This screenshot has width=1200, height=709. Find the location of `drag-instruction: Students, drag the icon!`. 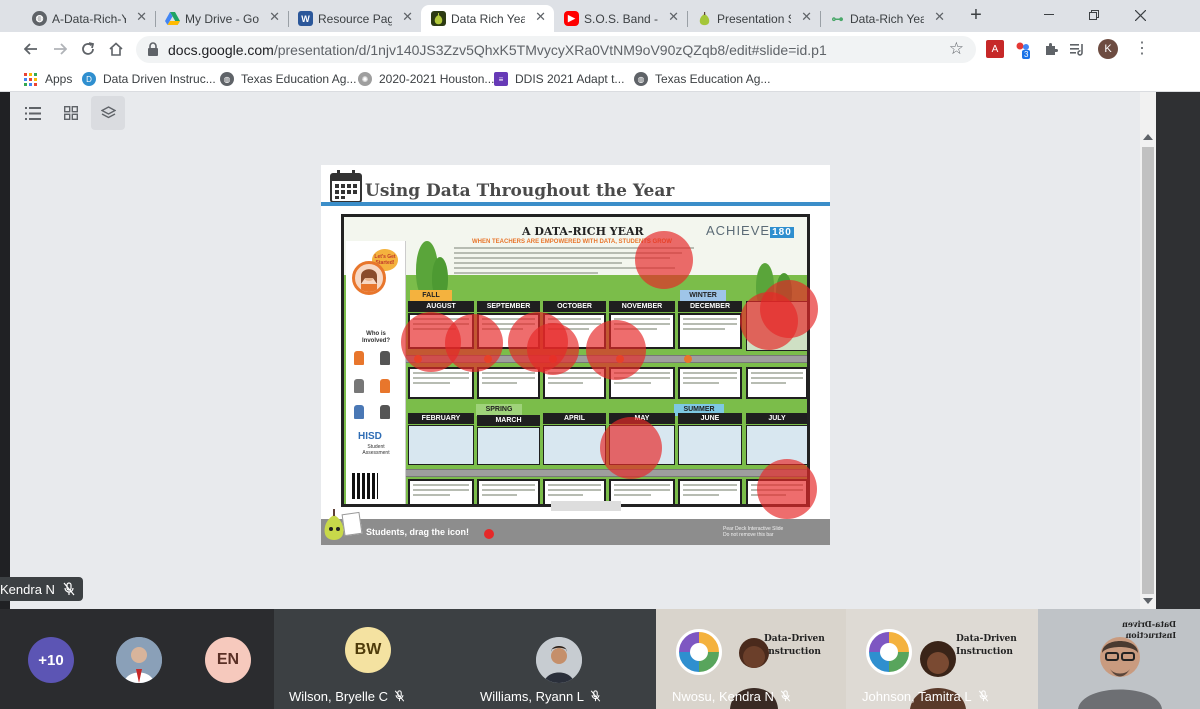

drag-instruction: Students, drag the icon! is located at coordinates (418, 532).